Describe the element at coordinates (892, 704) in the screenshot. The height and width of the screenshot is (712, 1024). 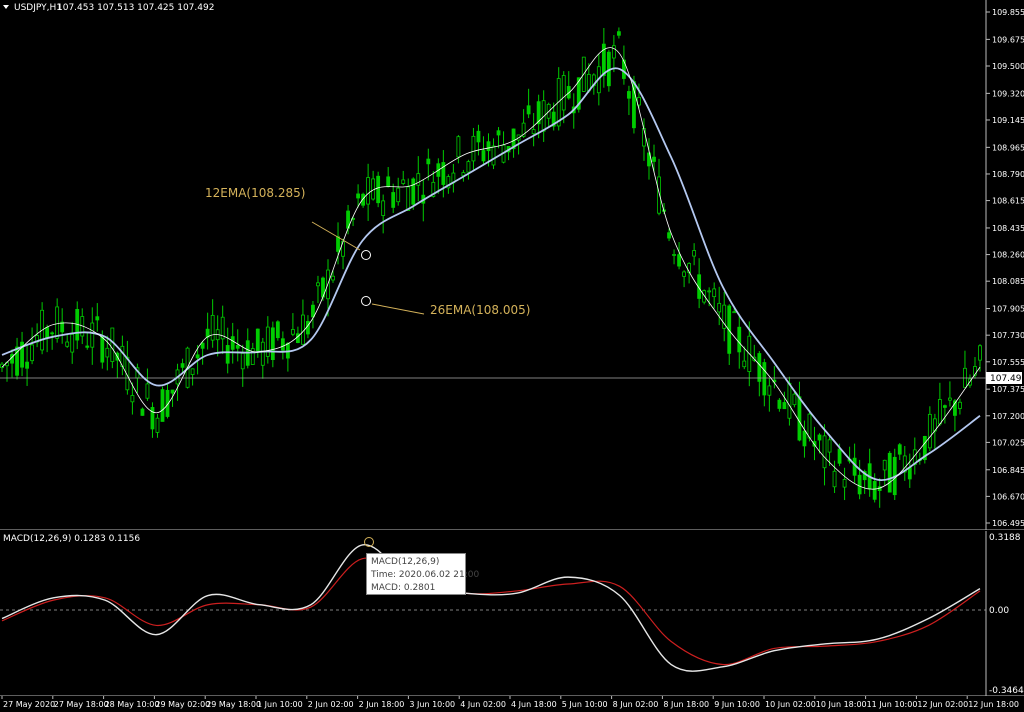
I see `time-tick-label: 11 Jun 10:00` at that location.